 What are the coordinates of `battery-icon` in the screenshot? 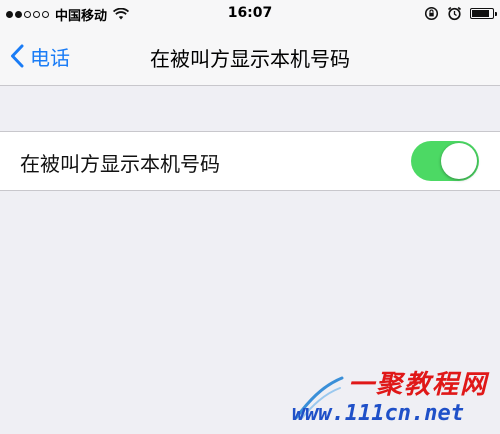 It's located at (483, 13).